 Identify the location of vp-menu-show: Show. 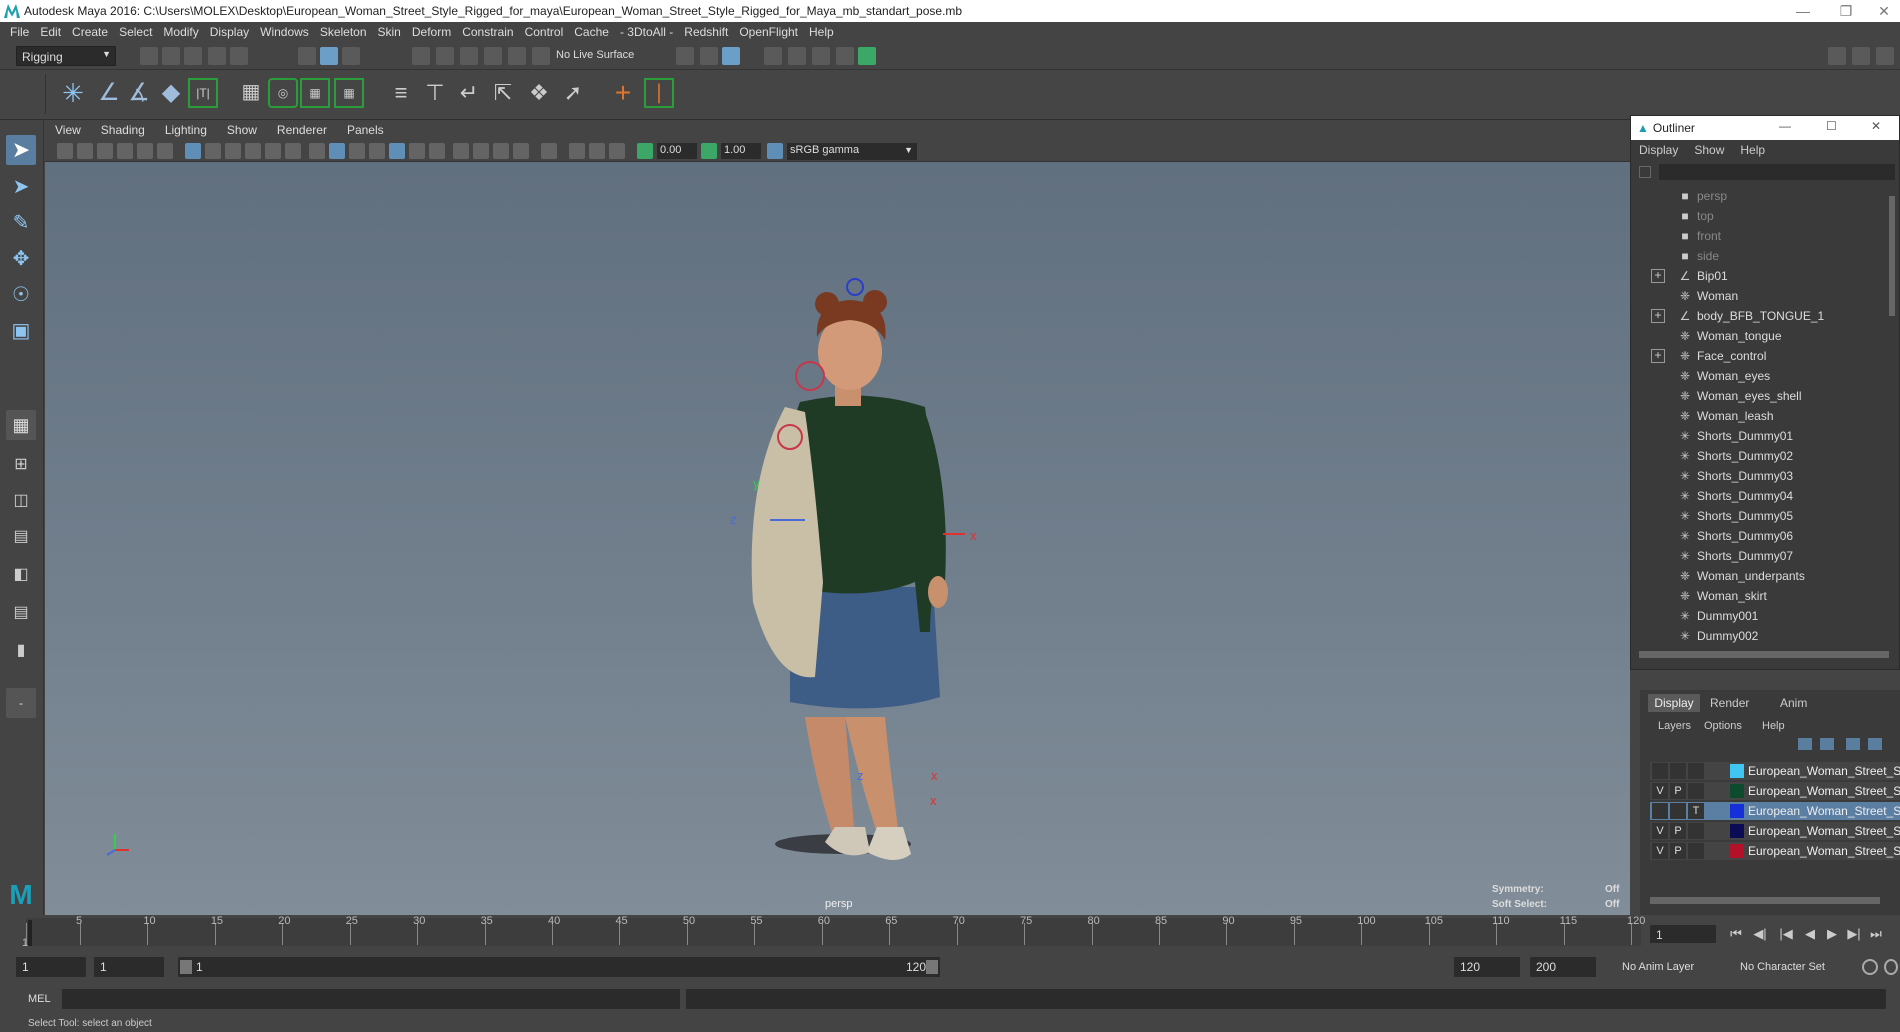
(242, 130).